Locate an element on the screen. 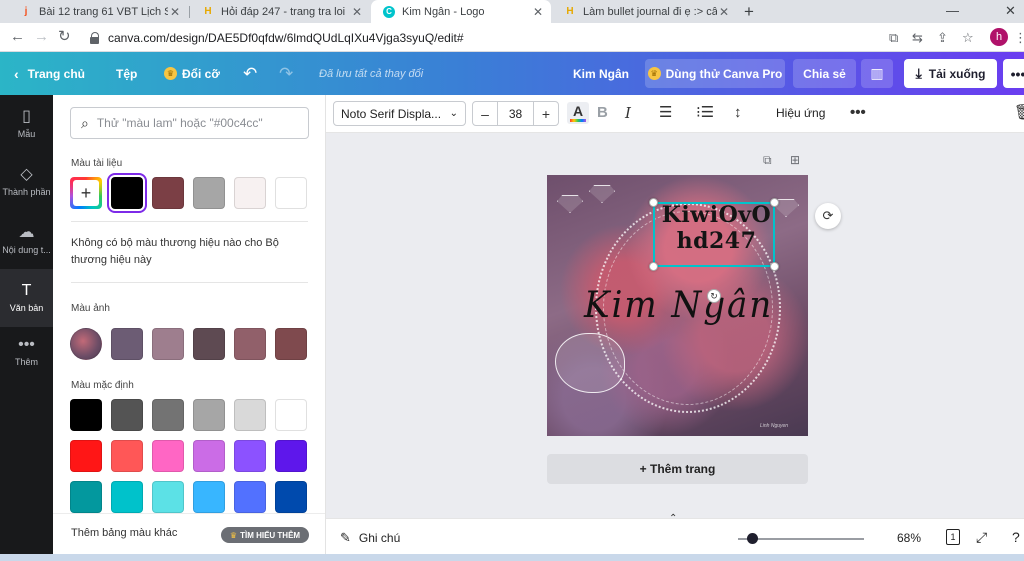 The height and width of the screenshot is (561, 1024). decrease-size-button: – is located at coordinates (485, 114).